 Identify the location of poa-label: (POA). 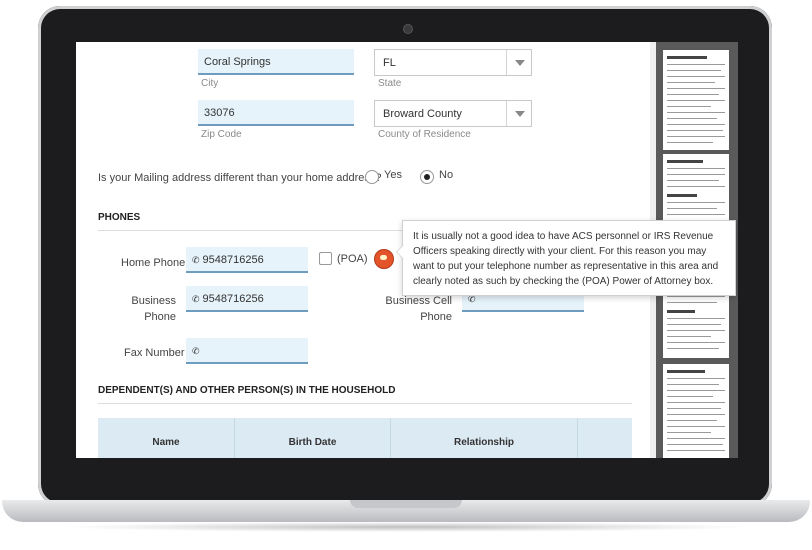
(352, 259).